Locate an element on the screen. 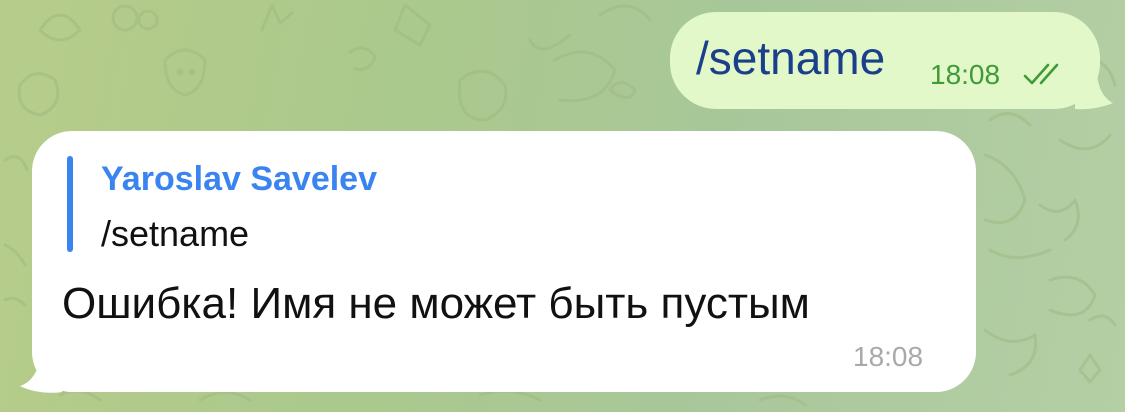 This screenshot has height=412, width=1125. outgoing-message-time: 18:08 is located at coordinates (965, 74).